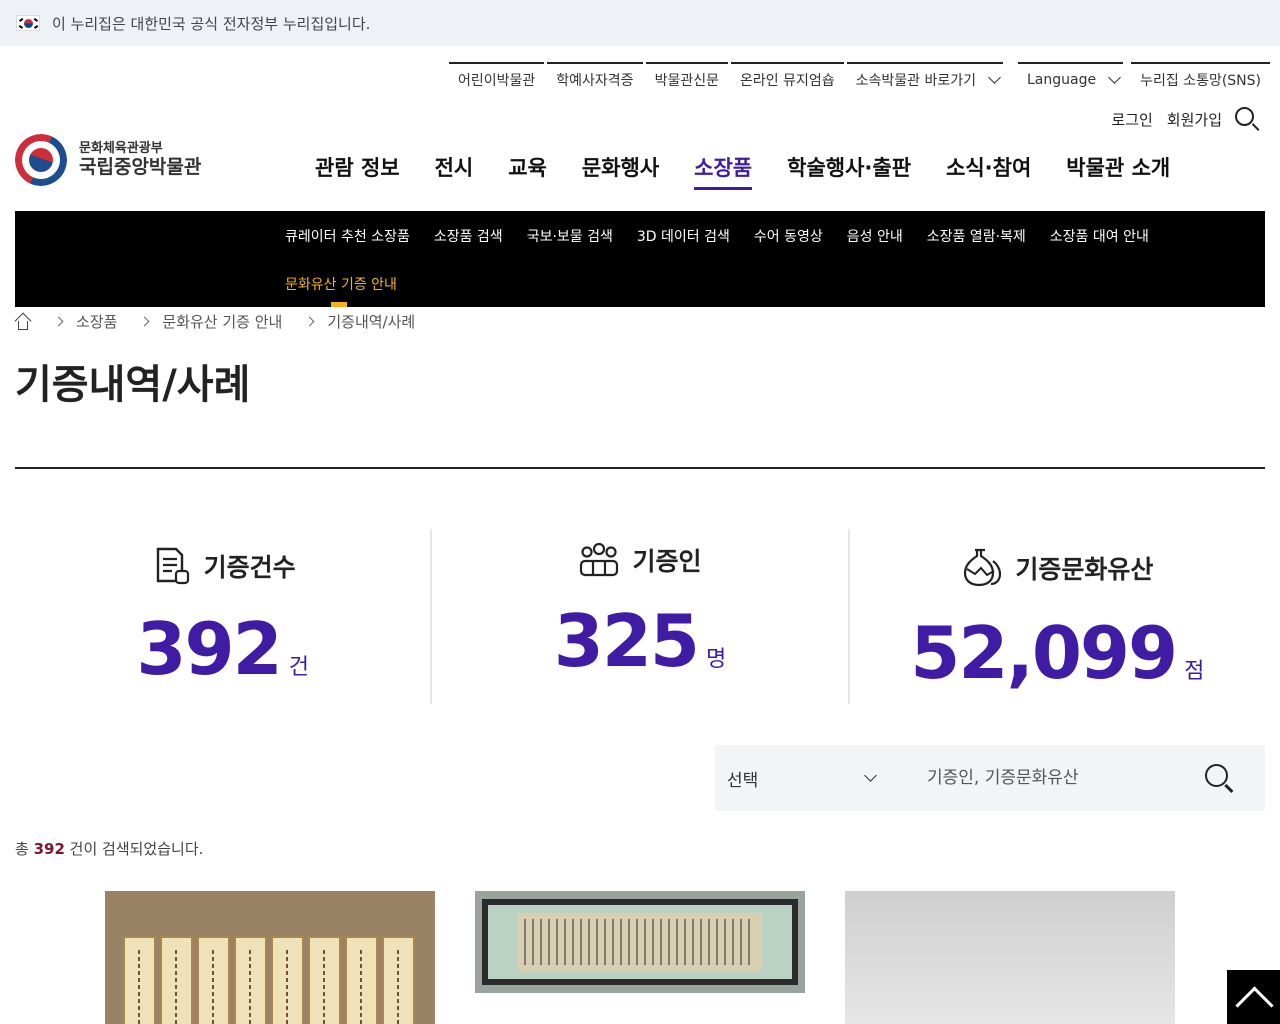 This screenshot has width=1280, height=1024. What do you see at coordinates (595, 79) in the screenshot?
I see `util-link-curator-cert: 학예사자격증` at bounding box center [595, 79].